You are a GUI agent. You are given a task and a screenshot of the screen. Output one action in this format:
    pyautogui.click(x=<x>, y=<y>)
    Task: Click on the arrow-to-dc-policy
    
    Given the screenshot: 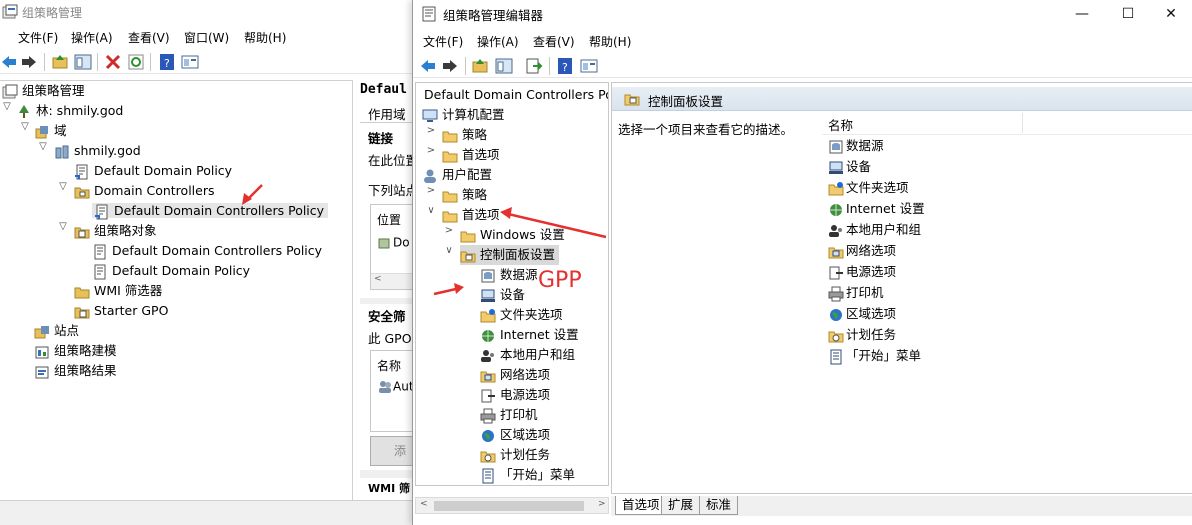 What is the action you would take?
    pyautogui.click(x=252, y=194)
    